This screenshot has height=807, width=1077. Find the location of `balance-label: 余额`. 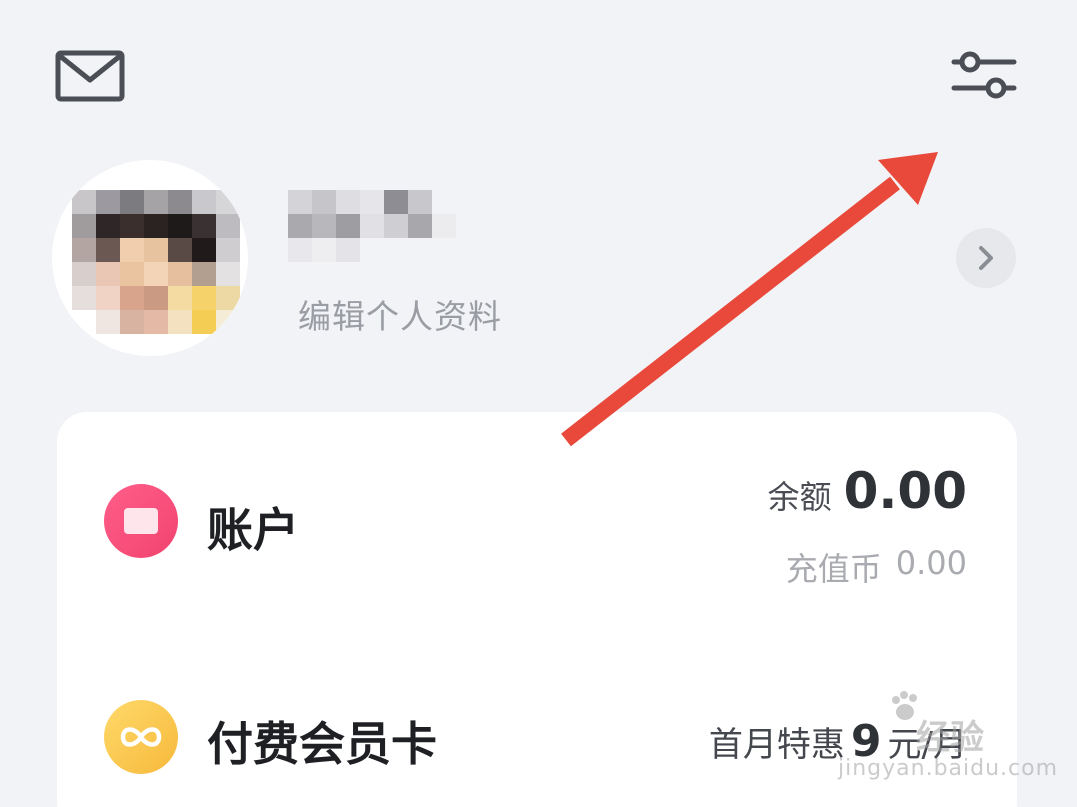

balance-label: 余额 is located at coordinates (799, 497).